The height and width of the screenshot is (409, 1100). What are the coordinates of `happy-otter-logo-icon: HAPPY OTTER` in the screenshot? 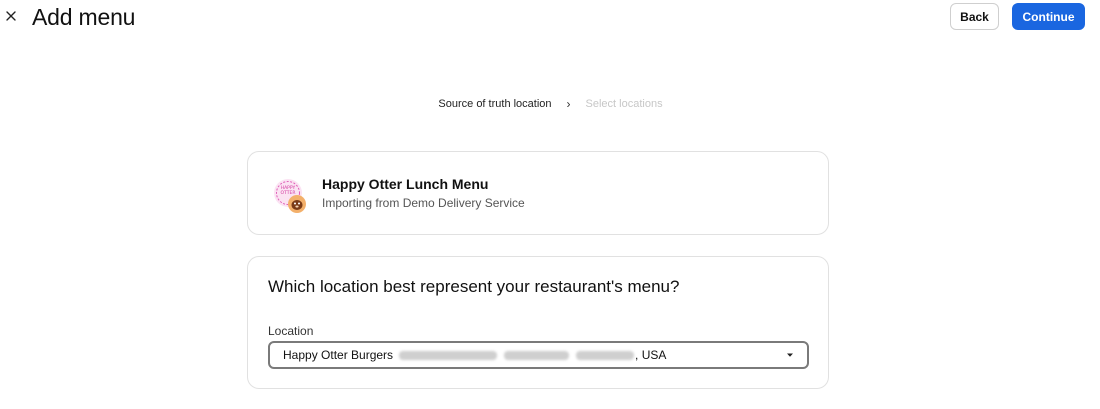 It's located at (290, 196).